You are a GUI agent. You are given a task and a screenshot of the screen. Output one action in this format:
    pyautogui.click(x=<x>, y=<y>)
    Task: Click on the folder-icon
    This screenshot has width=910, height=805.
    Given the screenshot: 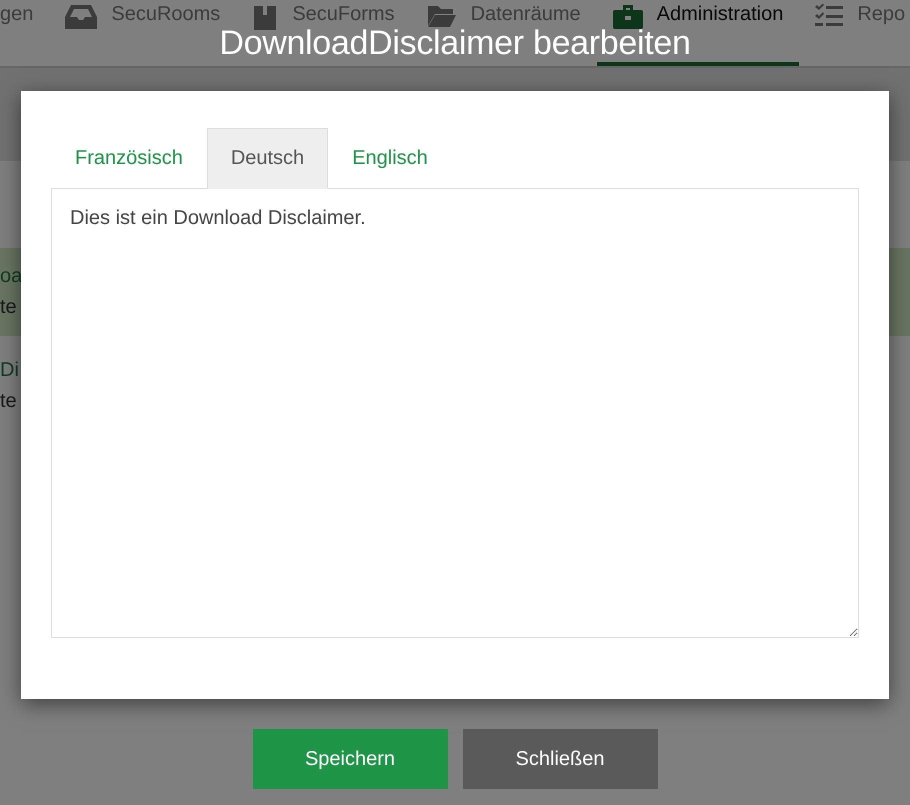 What is the action you would take?
    pyautogui.click(x=441, y=16)
    